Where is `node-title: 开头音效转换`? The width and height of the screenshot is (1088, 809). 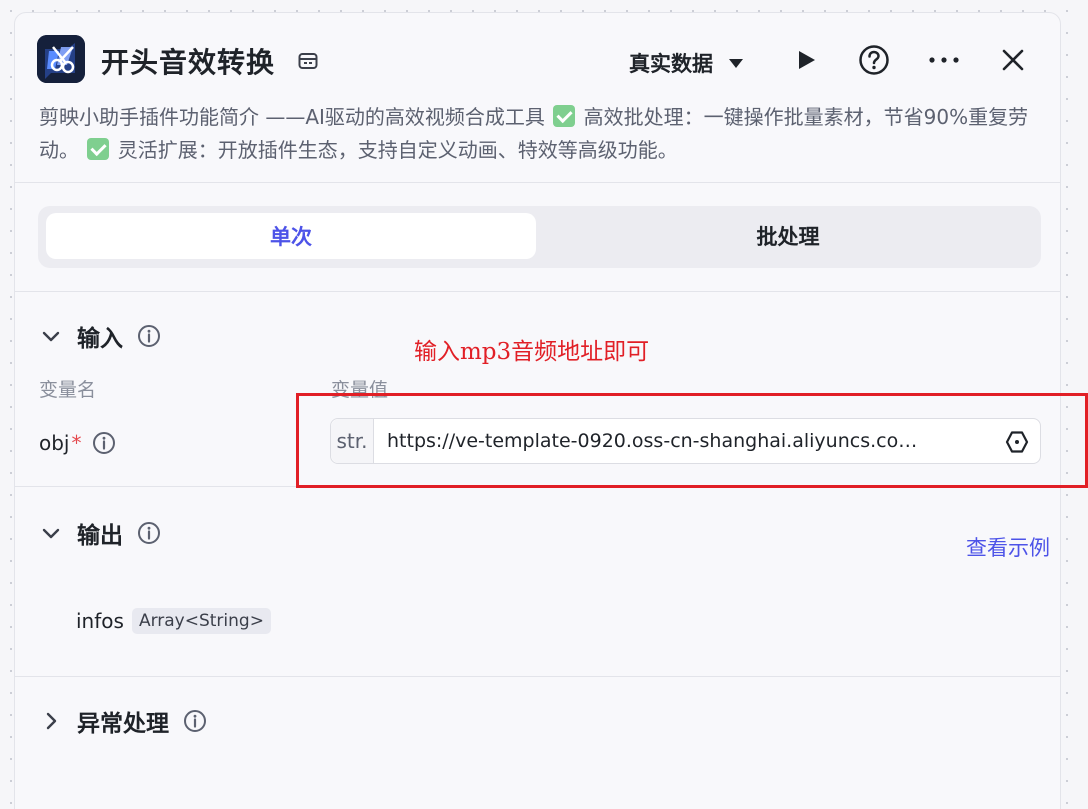
node-title: 开头音效转换 is located at coordinates (188, 62).